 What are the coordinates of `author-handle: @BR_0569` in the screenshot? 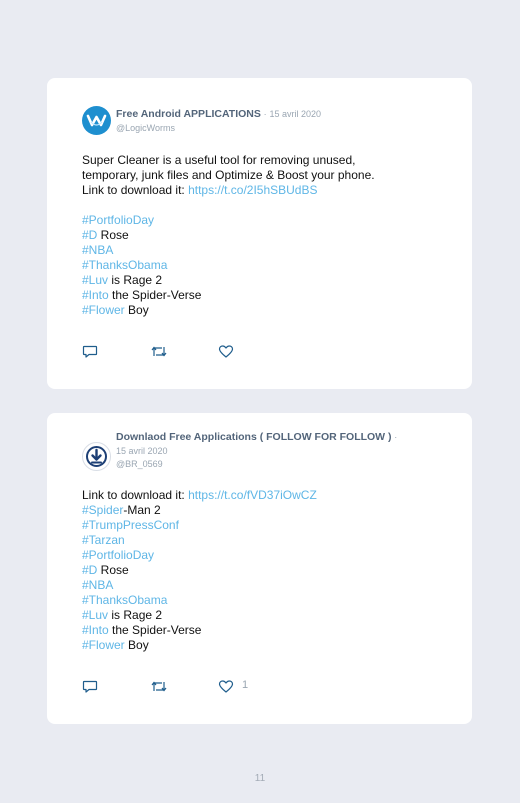 It's located at (139, 464).